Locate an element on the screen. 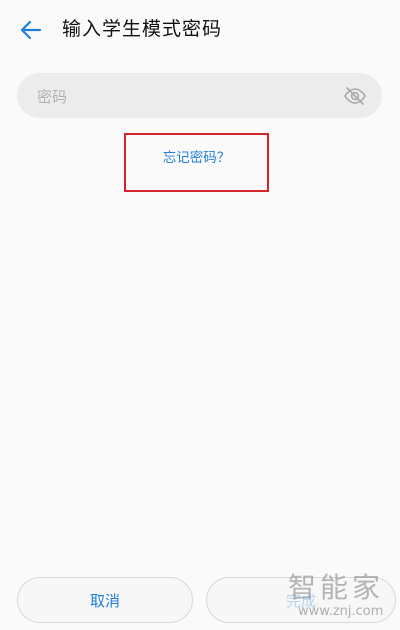  done-button: 完成 is located at coordinates (301, 600).